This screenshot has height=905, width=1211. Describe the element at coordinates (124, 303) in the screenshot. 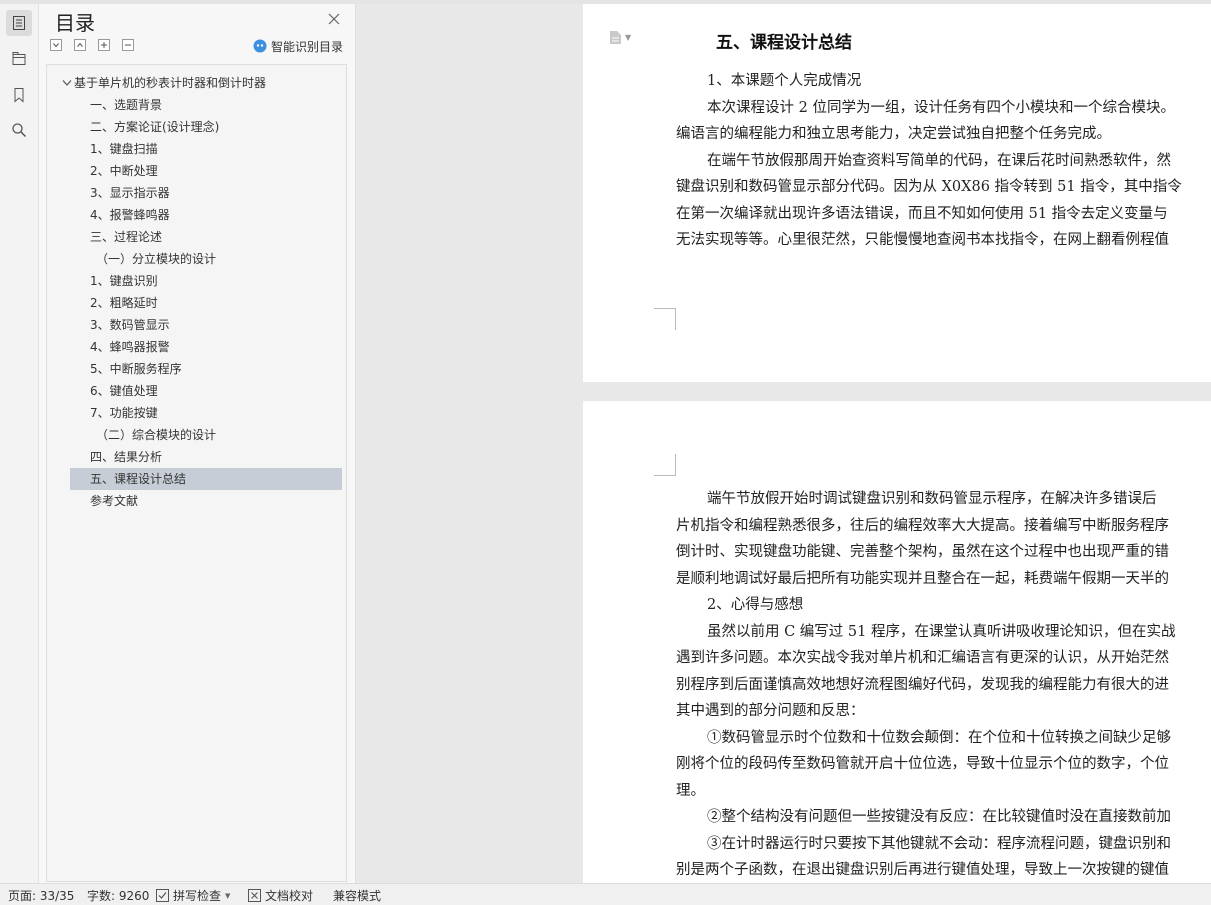

I see `toc-item-label: 2、粗略延时` at that location.